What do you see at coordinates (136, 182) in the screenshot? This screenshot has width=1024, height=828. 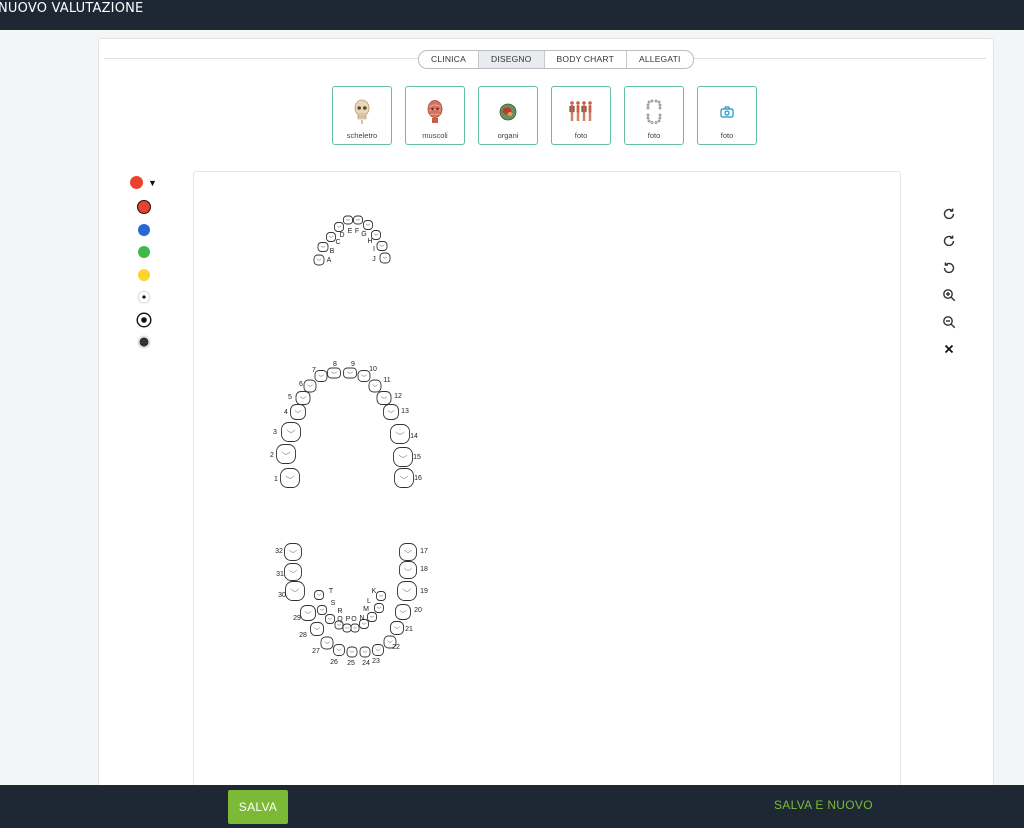 I see `selected-color-swatch` at bounding box center [136, 182].